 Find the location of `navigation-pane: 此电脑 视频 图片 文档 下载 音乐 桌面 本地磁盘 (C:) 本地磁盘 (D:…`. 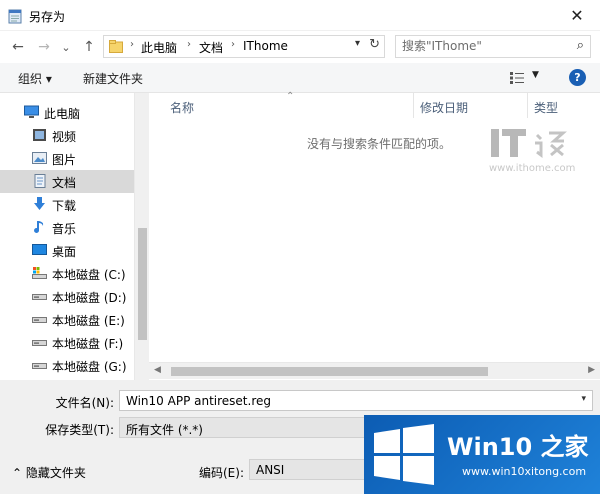

navigation-pane: 此电脑 视频 图片 文档 下载 音乐 桌面 本地磁盘 (C:) 本地磁盘 (D:… is located at coordinates (74, 236).